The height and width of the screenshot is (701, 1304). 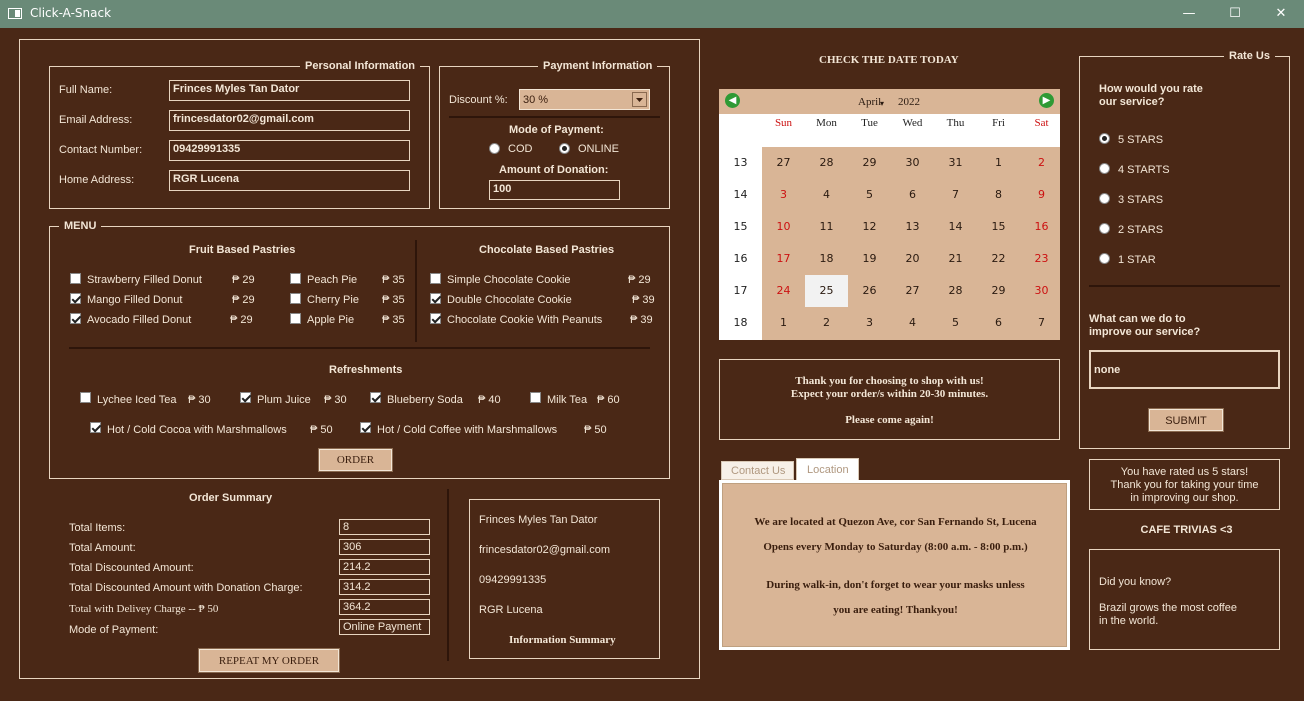 What do you see at coordinates (535, 397) in the screenshot?
I see `milk-tea-checkbox` at bounding box center [535, 397].